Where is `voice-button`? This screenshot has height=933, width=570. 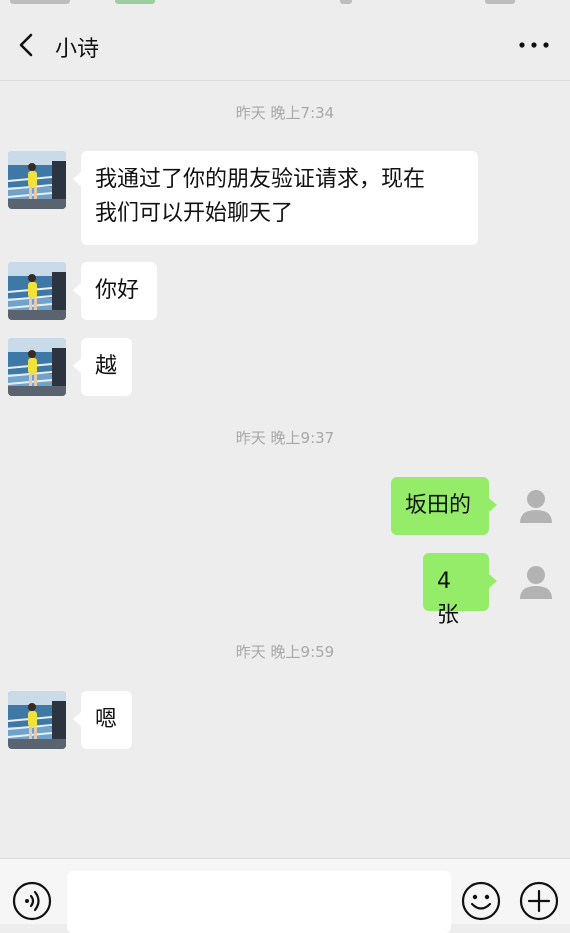
voice-button is located at coordinates (32, 901).